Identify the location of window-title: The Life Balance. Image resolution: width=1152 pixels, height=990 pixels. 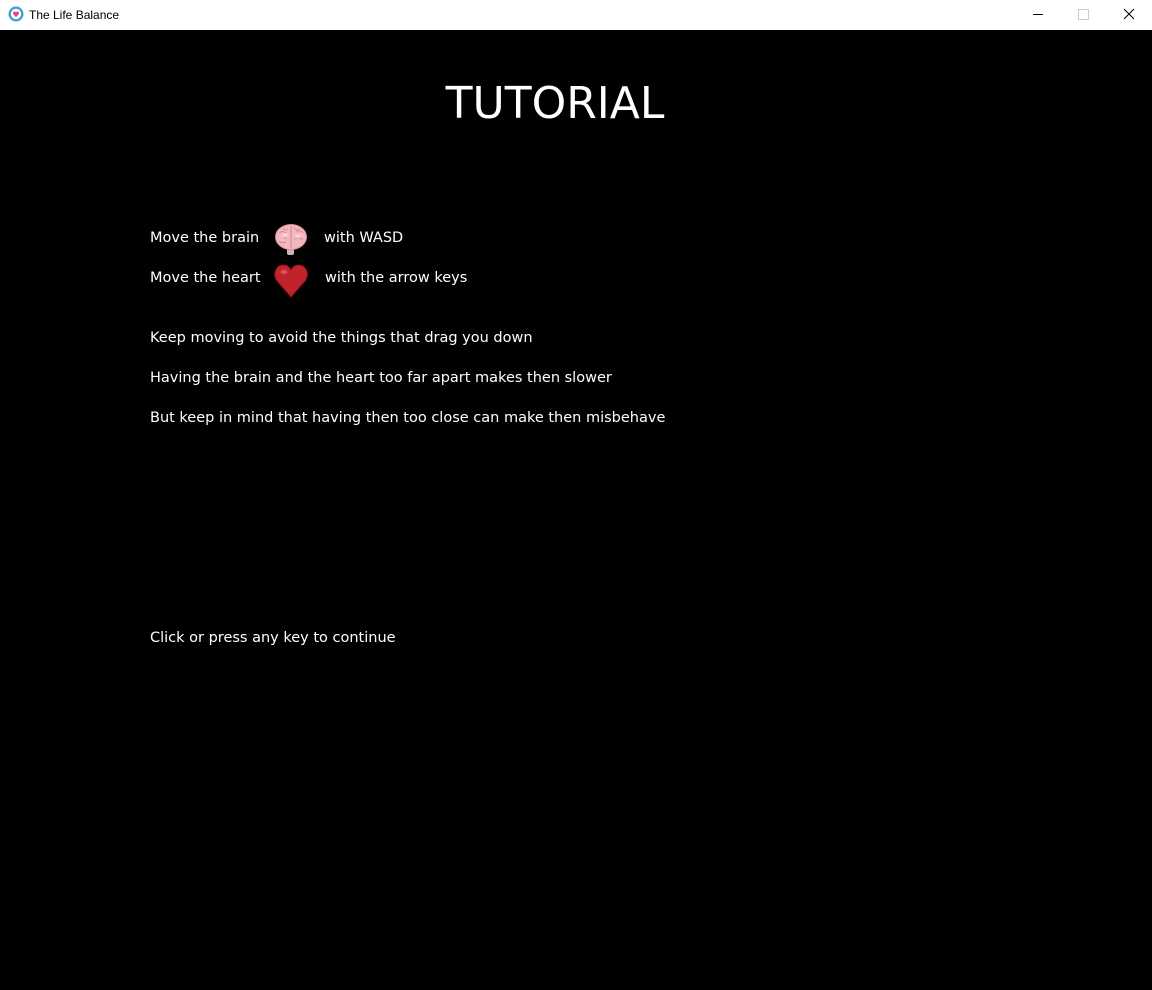
(74, 15).